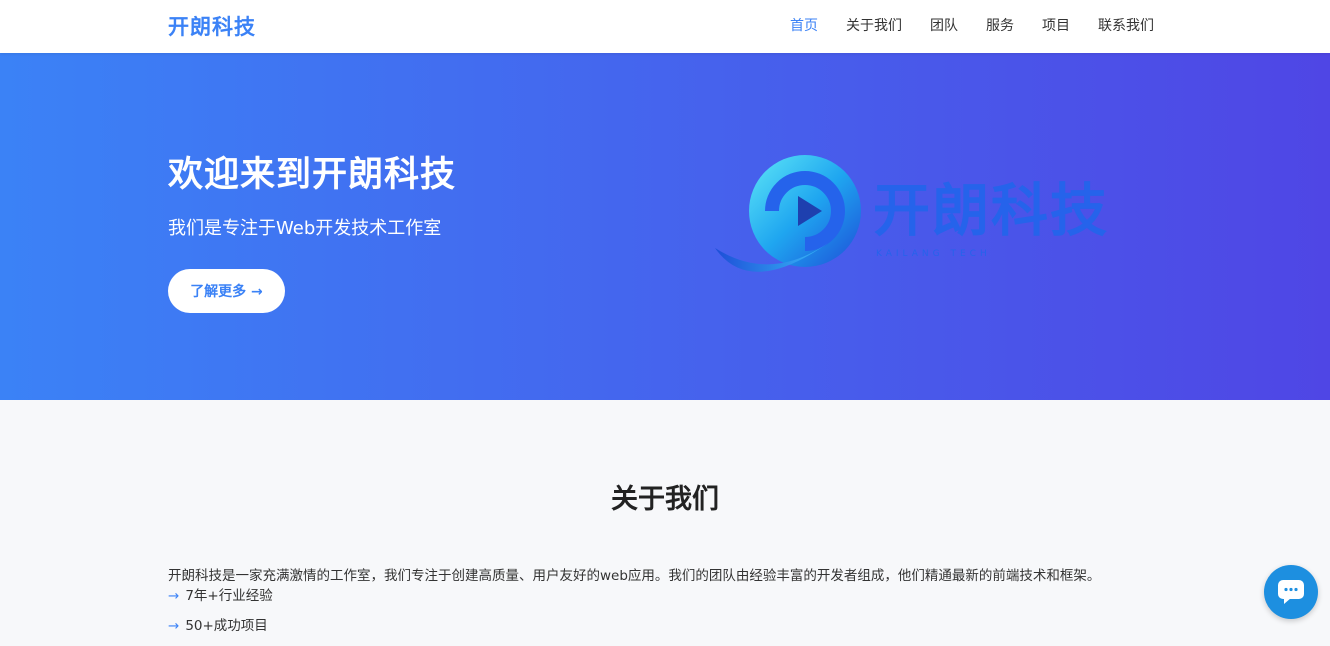 The width and height of the screenshot is (1330, 646). Describe the element at coordinates (972, 25) in the screenshot. I see `main-menu: 首页 关于我们 团队 服务 项目 联系我们` at that location.